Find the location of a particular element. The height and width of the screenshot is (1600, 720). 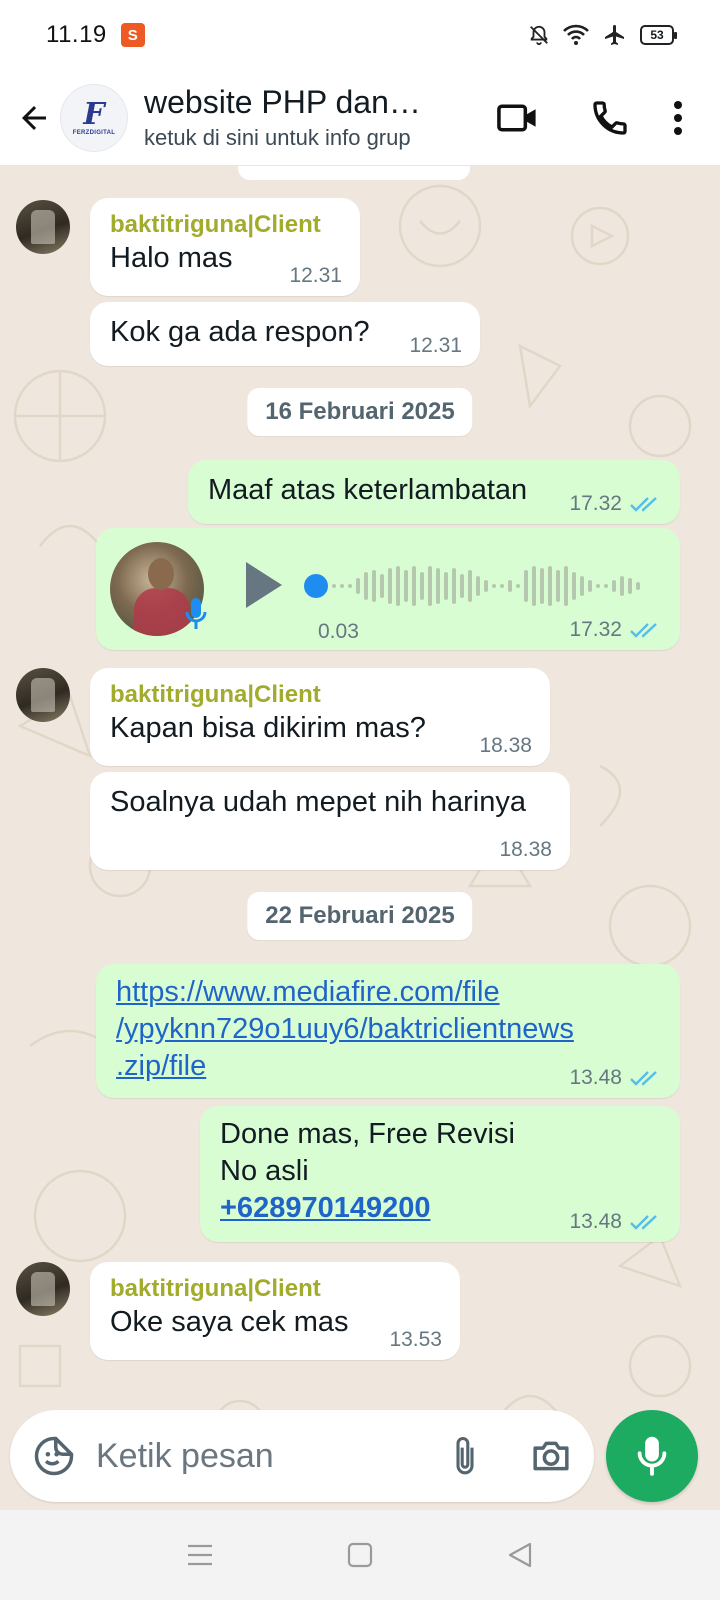

camera-button is located at coordinates (551, 1456).